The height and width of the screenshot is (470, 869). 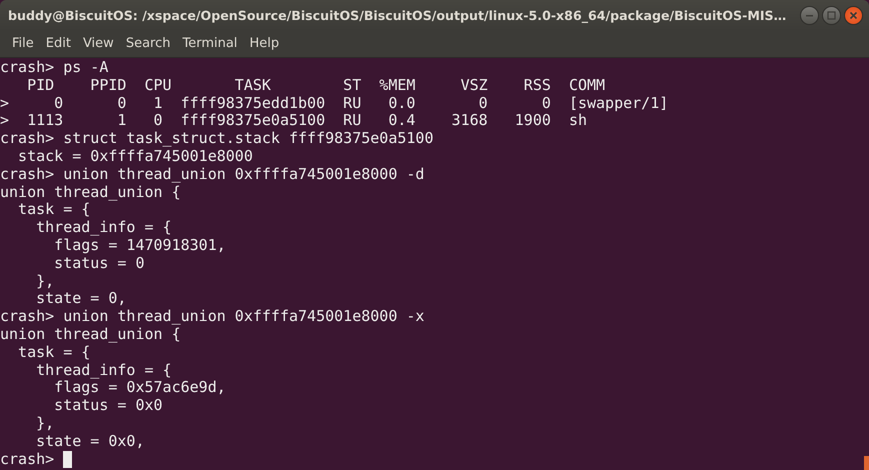 What do you see at coordinates (67, 459) in the screenshot?
I see `text-cursor` at bounding box center [67, 459].